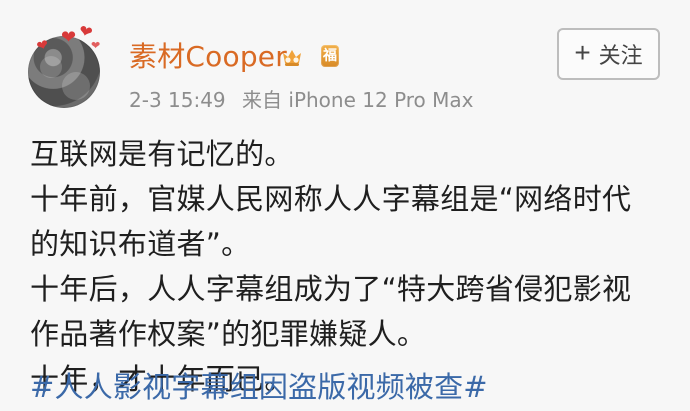 The height and width of the screenshot is (411, 690). What do you see at coordinates (140, 244) in the screenshot?
I see `content-line: 的知识布道者”。` at bounding box center [140, 244].